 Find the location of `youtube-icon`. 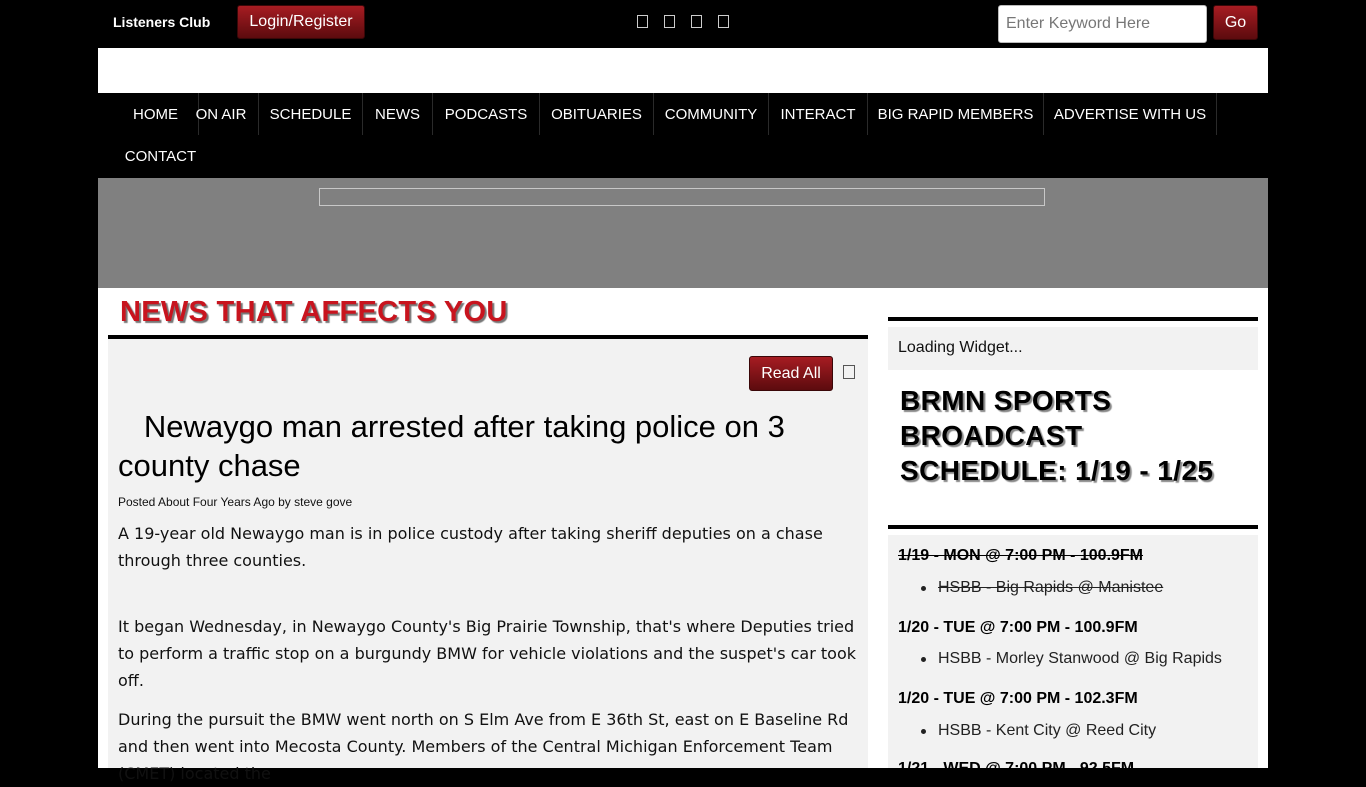

youtube-icon is located at coordinates (723, 21).